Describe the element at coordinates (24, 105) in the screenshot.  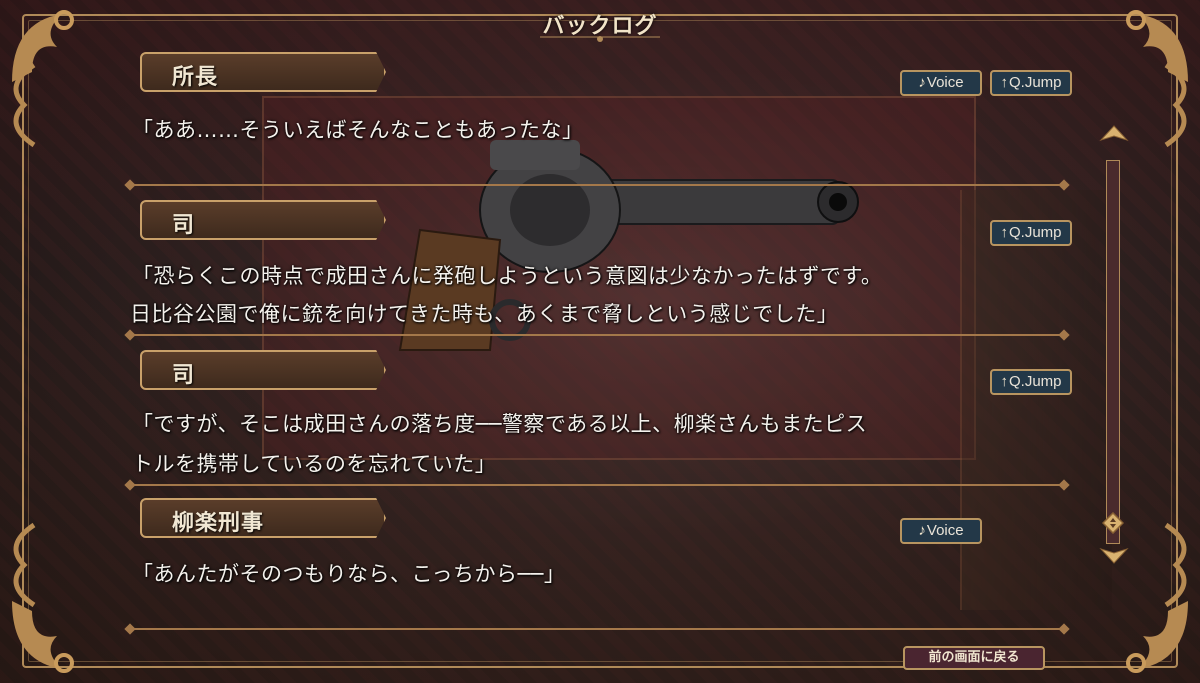
I see `side-ornament-left-top` at that location.